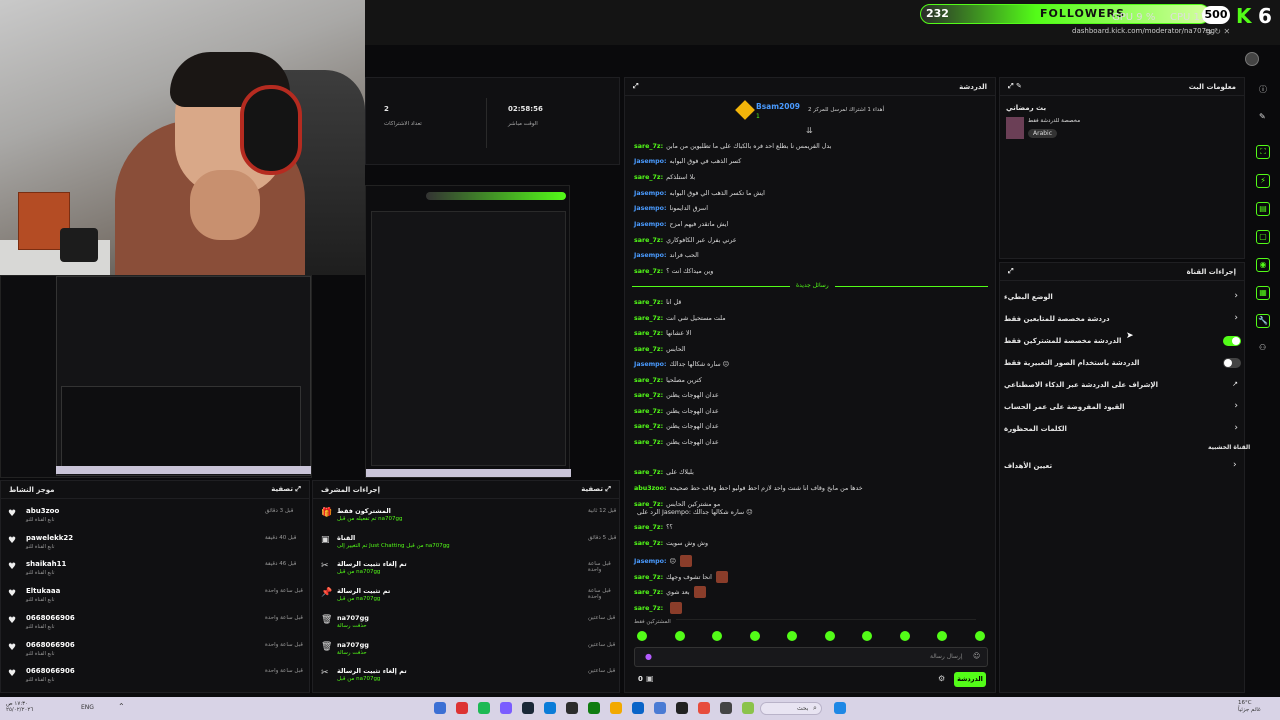  I want to click on activity-username: shaikah11, so click(46, 564).